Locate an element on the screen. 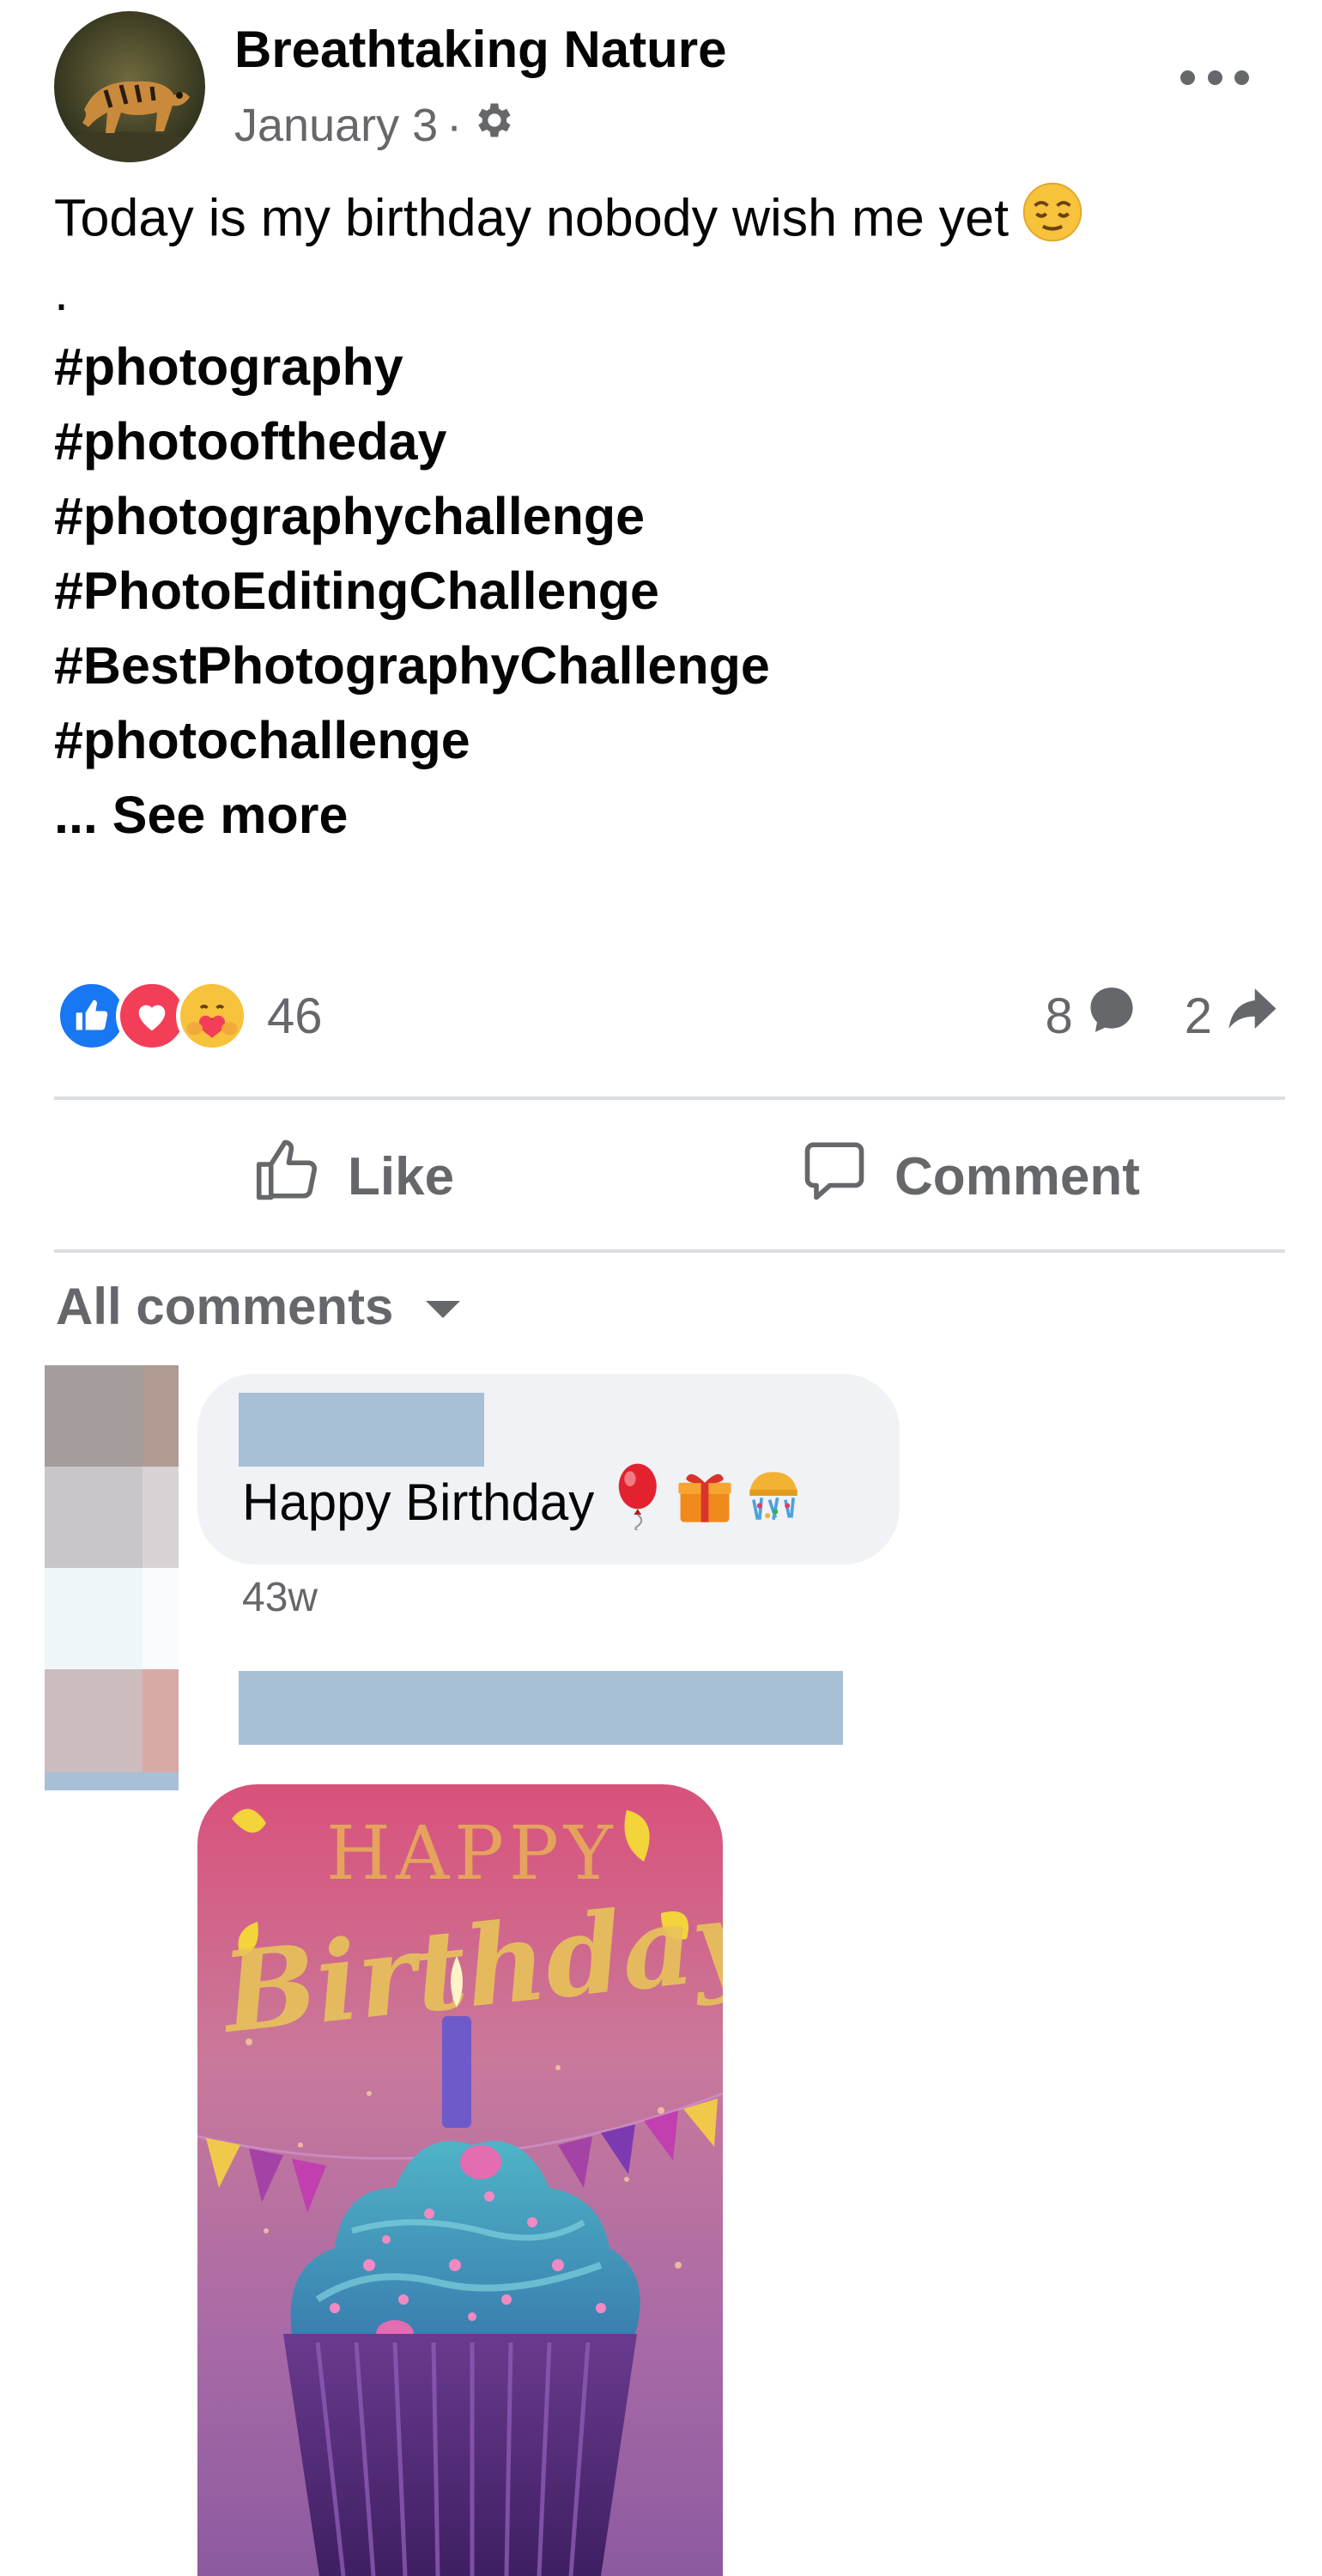  hashtag: #photographychallenge is located at coordinates (663, 516).